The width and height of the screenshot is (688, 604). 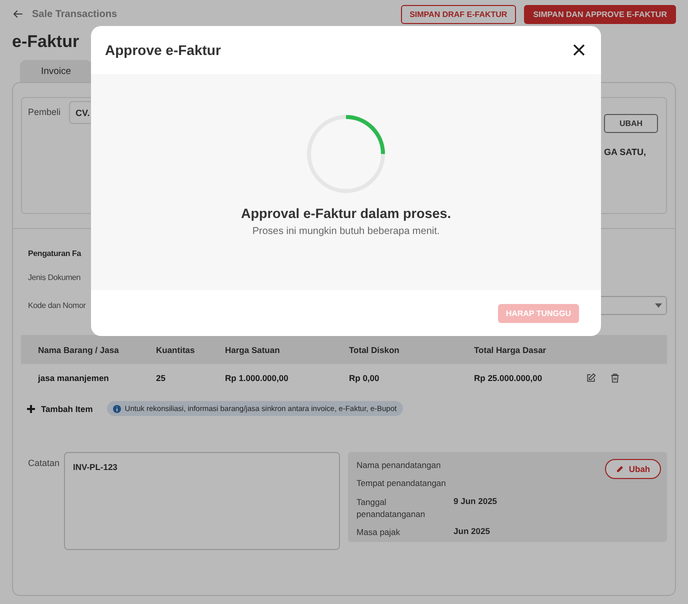 I want to click on trash-icon, so click(x=615, y=377).